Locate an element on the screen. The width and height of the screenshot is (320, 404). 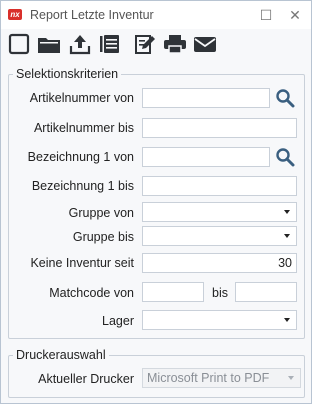
bezeichnung-bis-input is located at coordinates (219, 186).